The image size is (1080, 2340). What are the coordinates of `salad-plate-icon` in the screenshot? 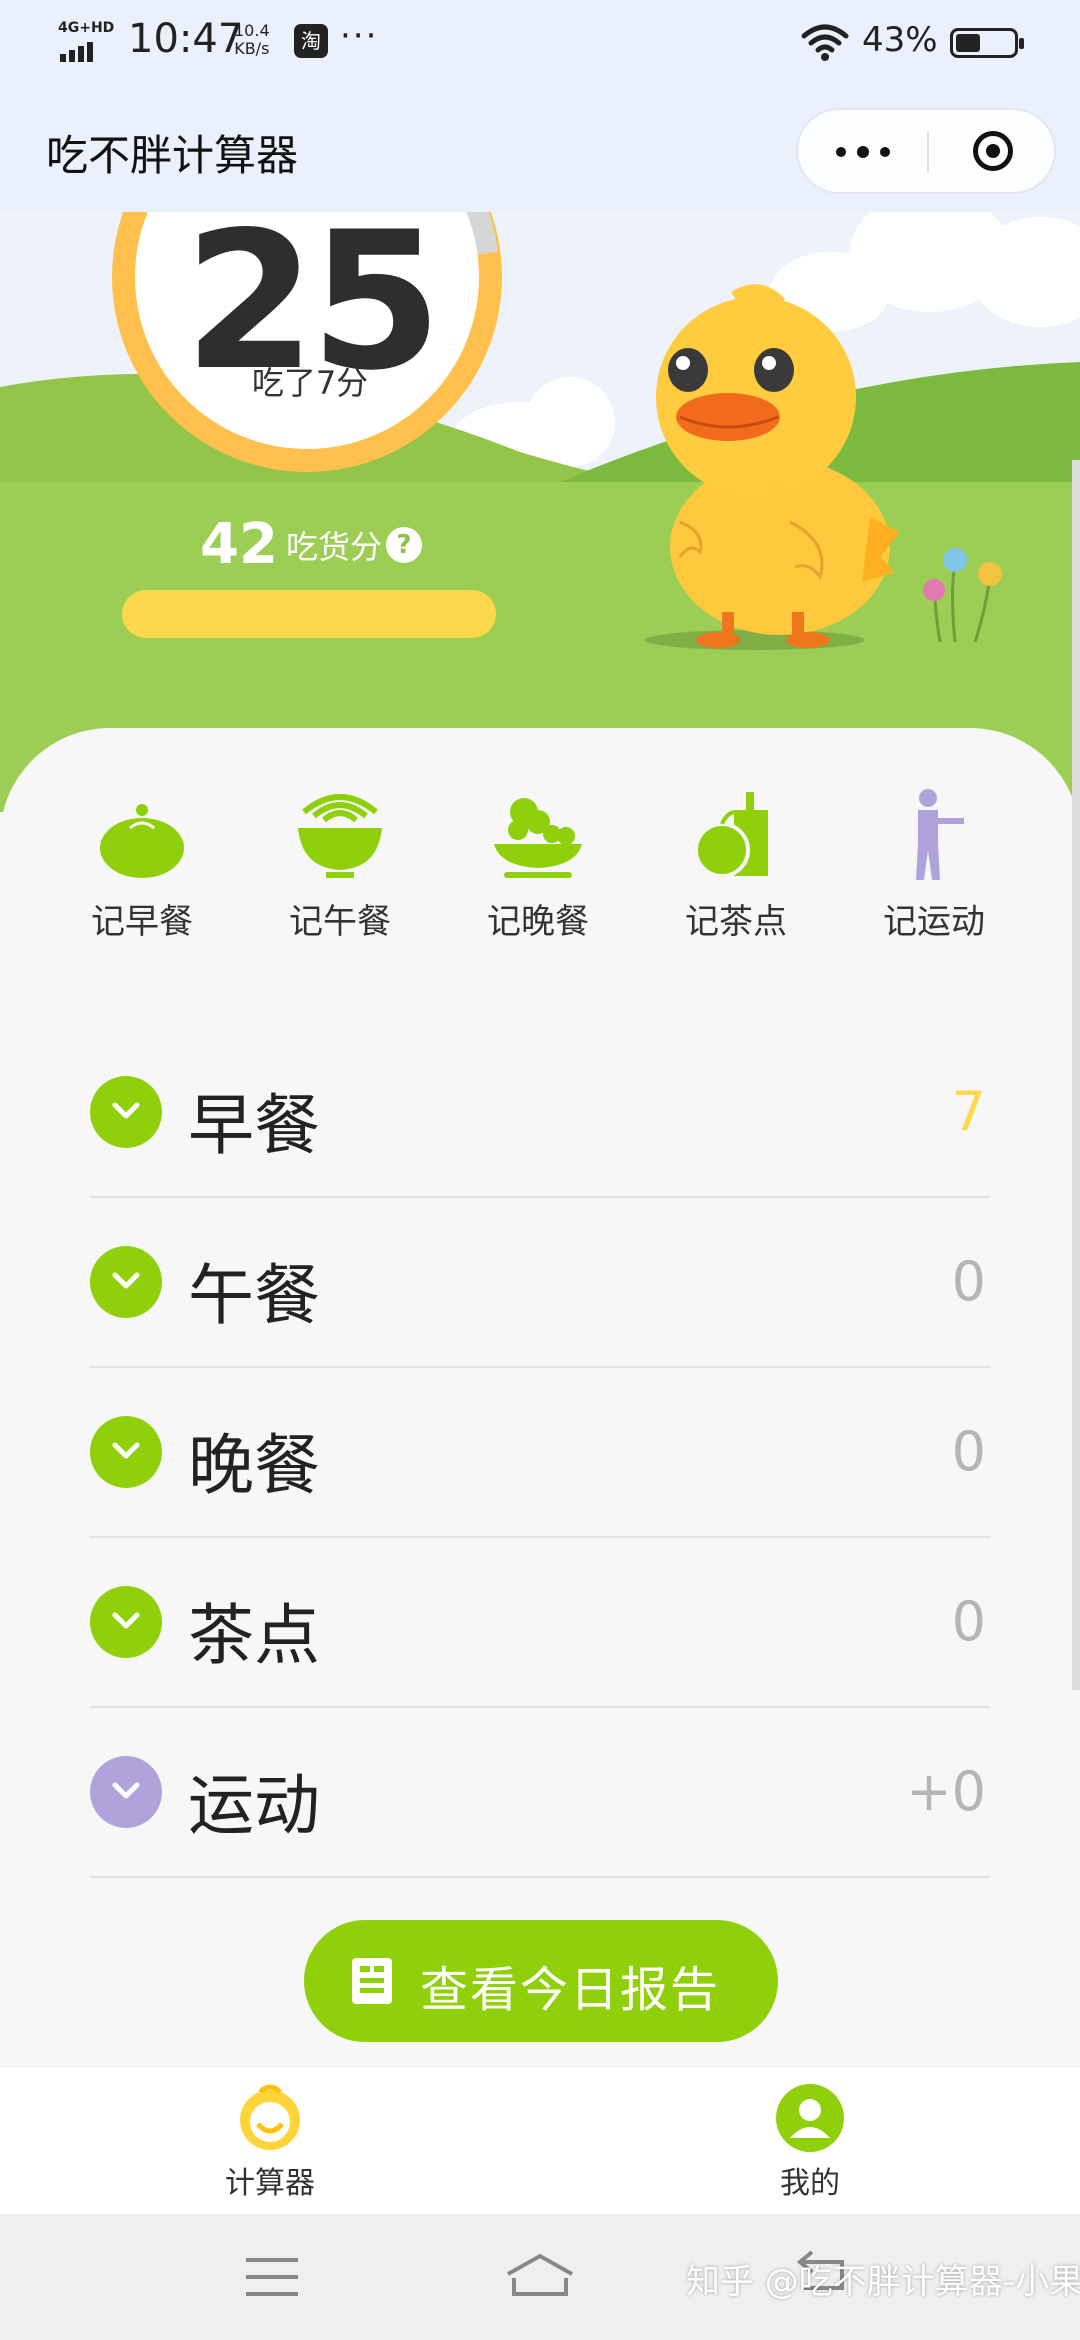 It's located at (538, 838).